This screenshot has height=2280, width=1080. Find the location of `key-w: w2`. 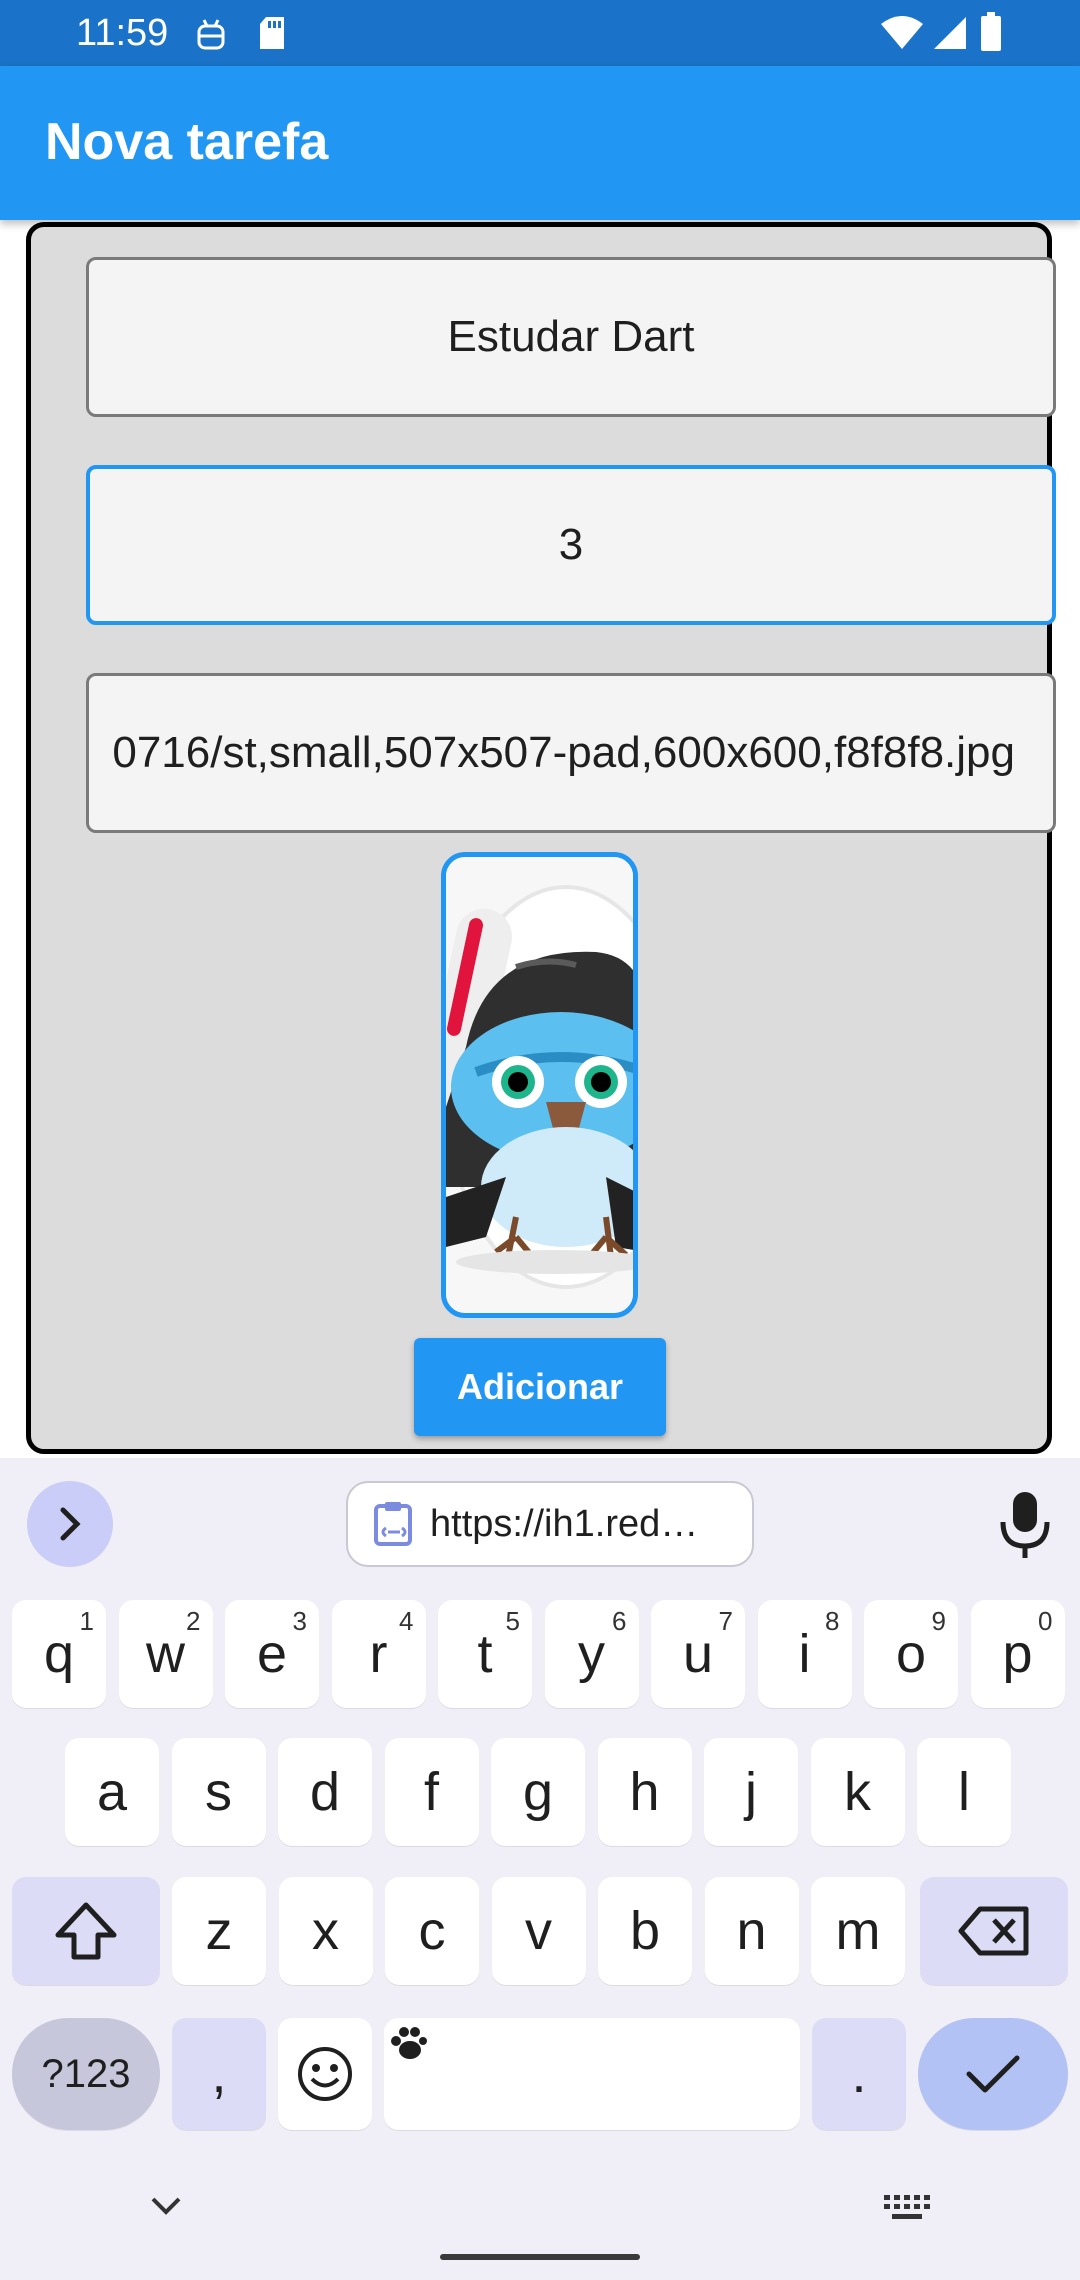

key-w: w2 is located at coordinates (165, 1654).